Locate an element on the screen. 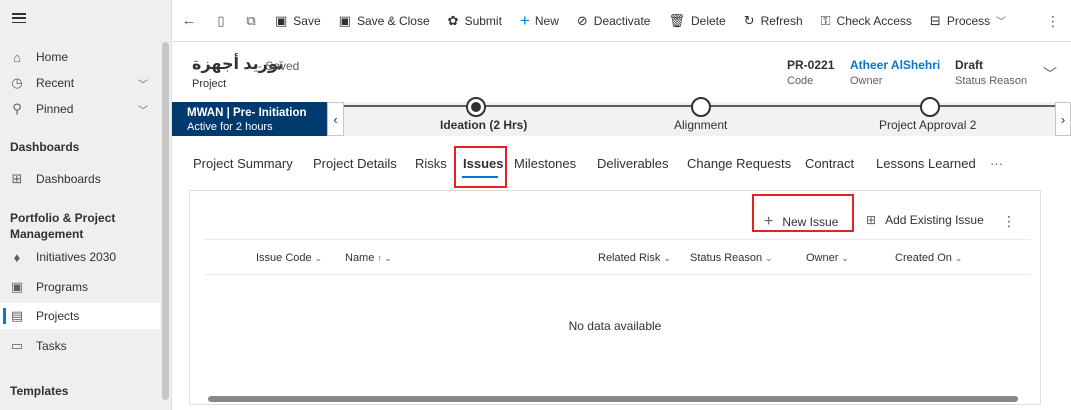  key-icon: ⚿ is located at coordinates (825, 20).